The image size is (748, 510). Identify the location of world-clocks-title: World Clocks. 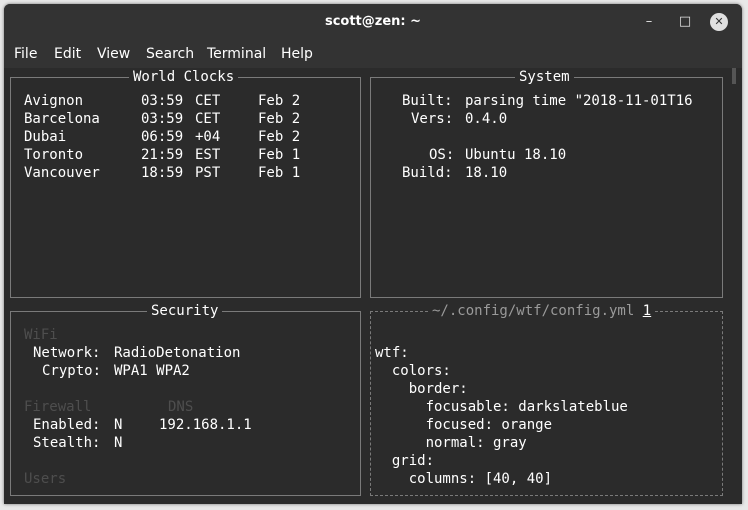
(184, 77).